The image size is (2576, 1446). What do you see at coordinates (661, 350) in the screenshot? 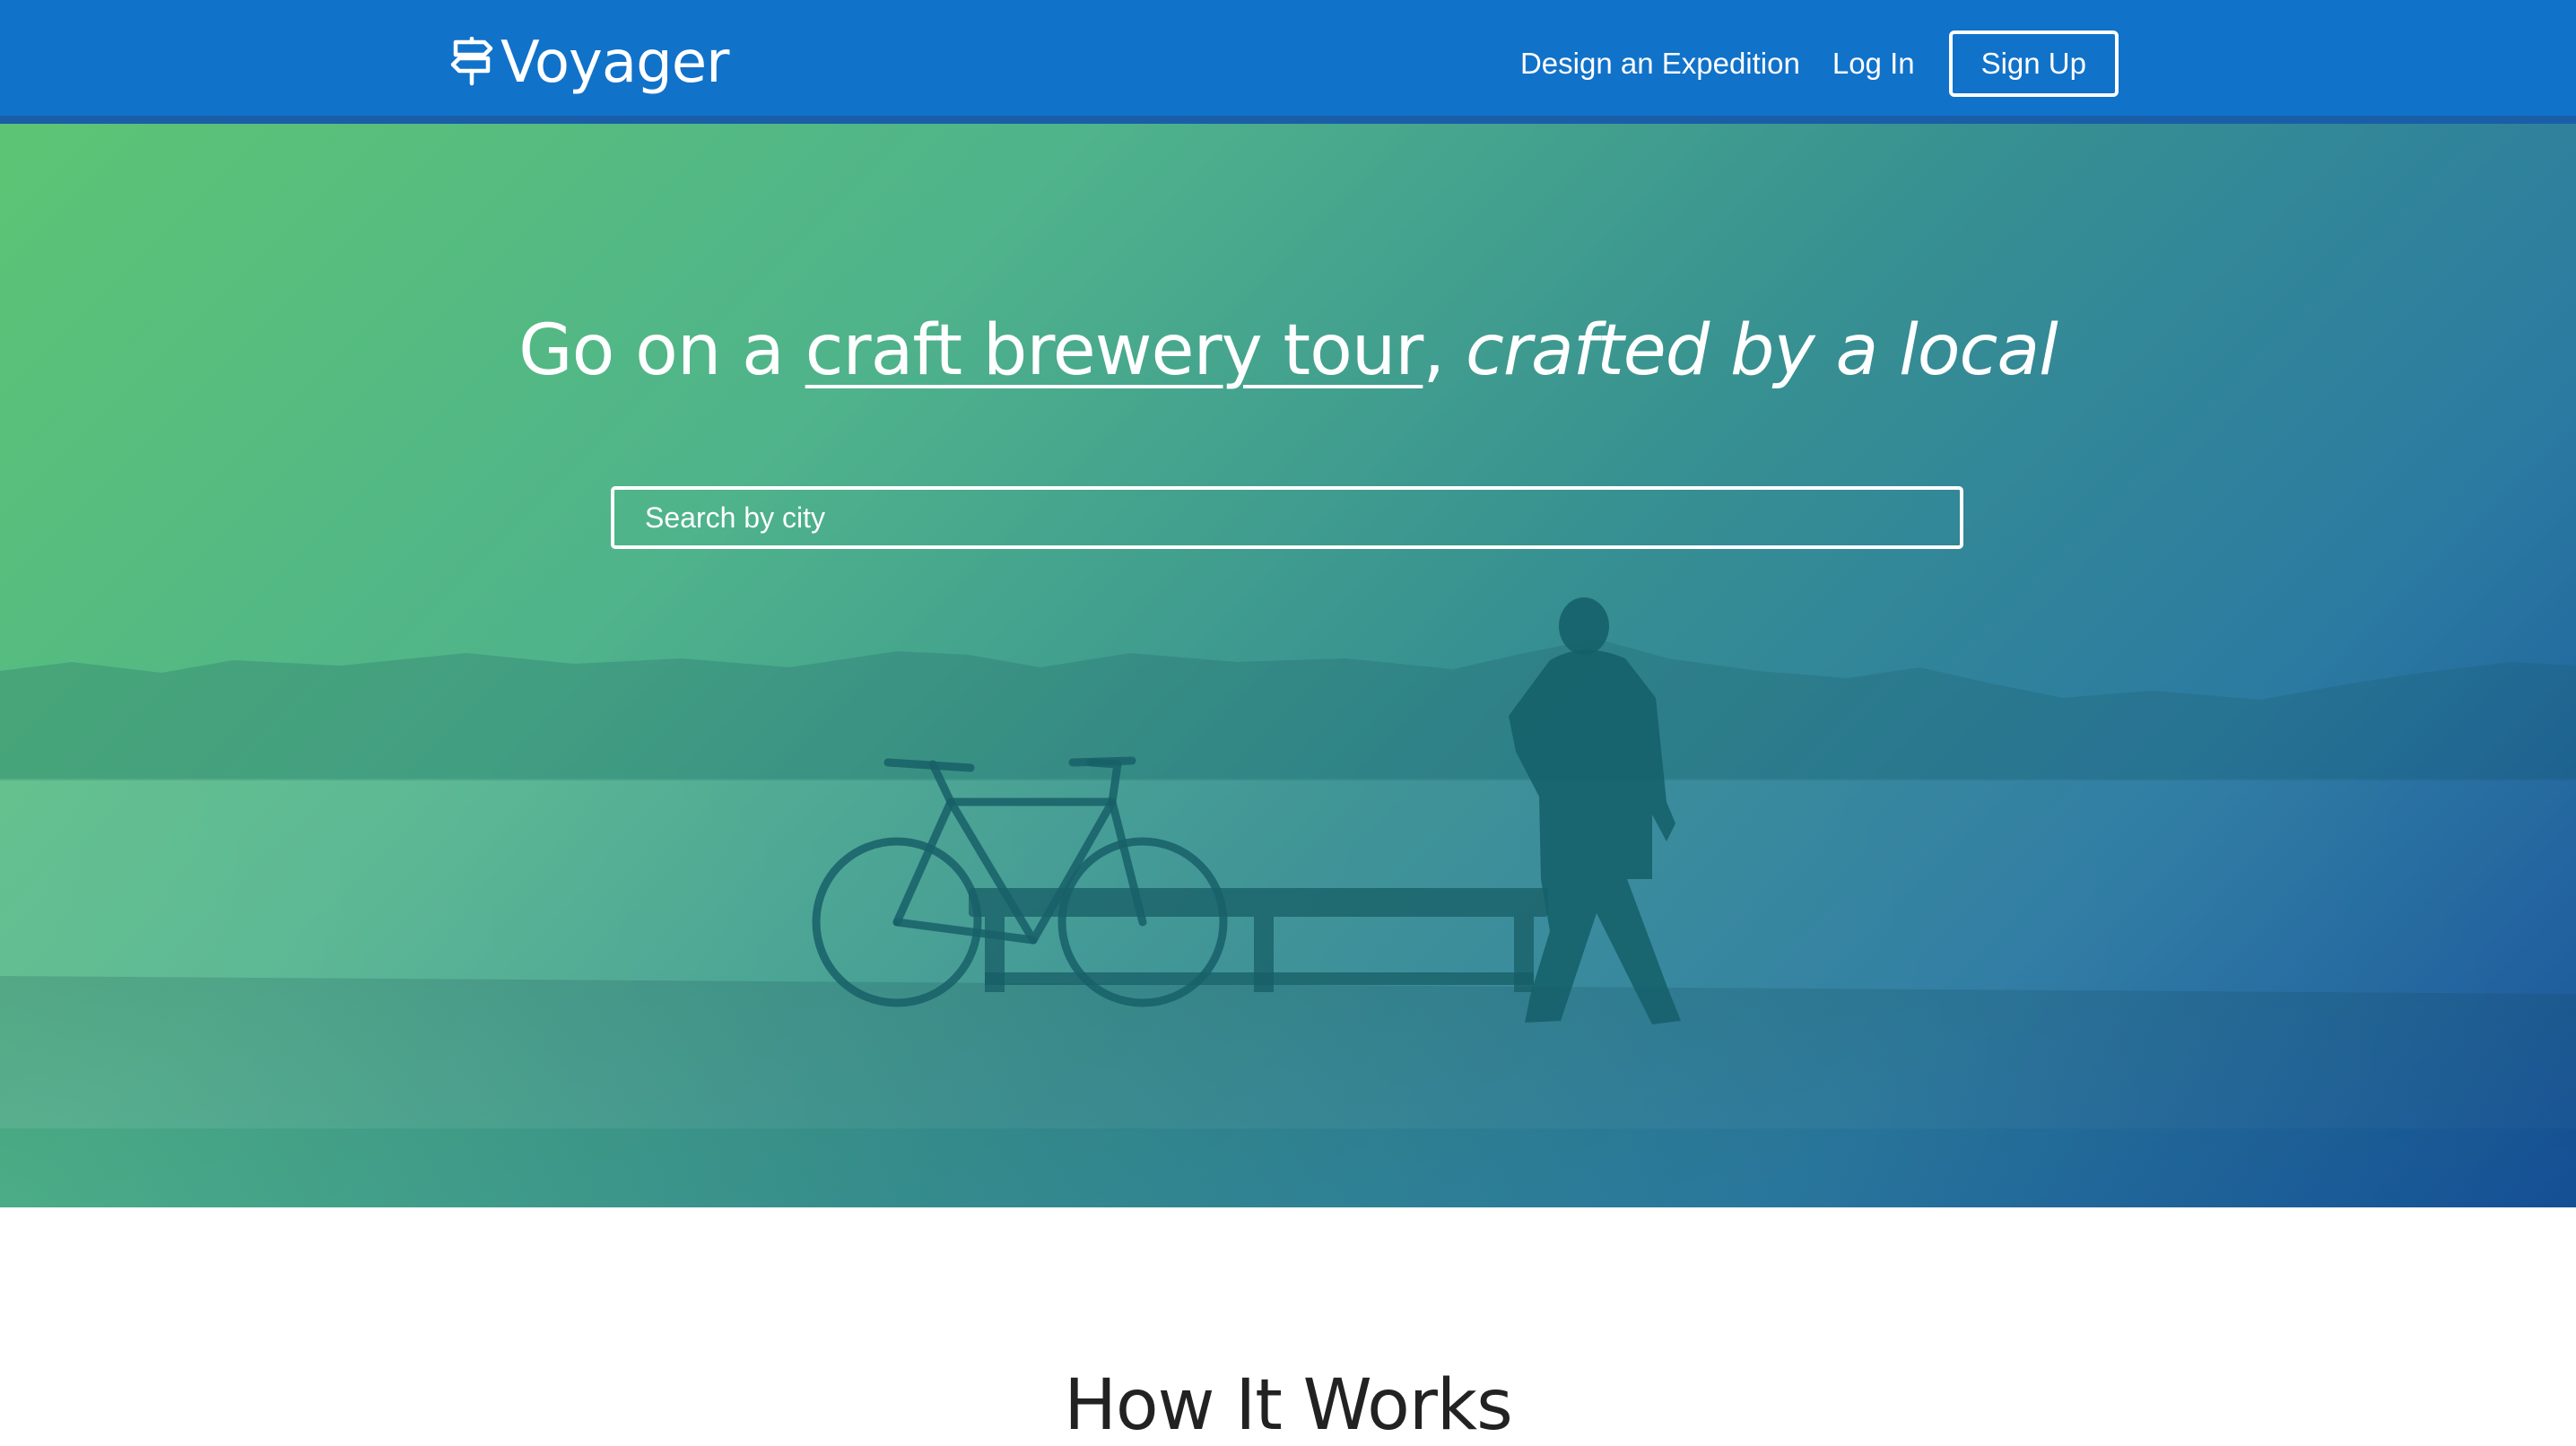
I see `headline-prefix: Go on a` at bounding box center [661, 350].